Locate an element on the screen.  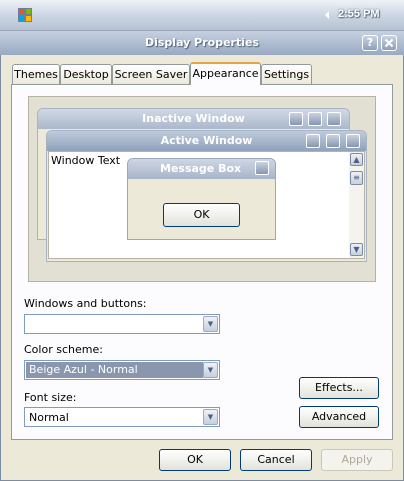
help-button: ? is located at coordinates (370, 43).